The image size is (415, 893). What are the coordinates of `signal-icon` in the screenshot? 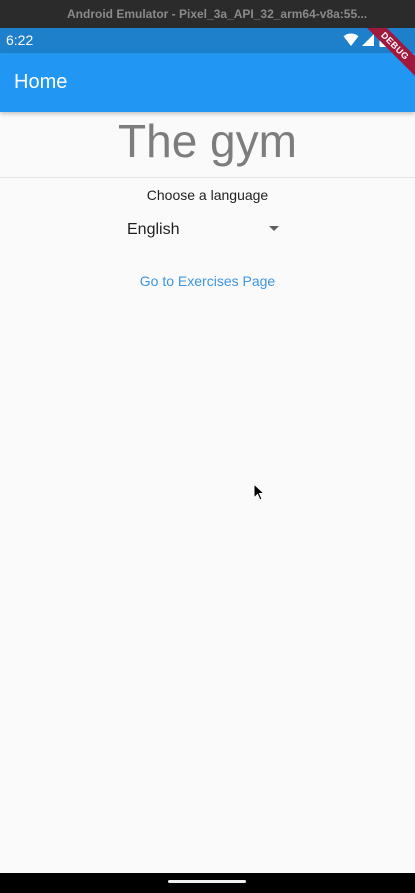 It's located at (368, 42).